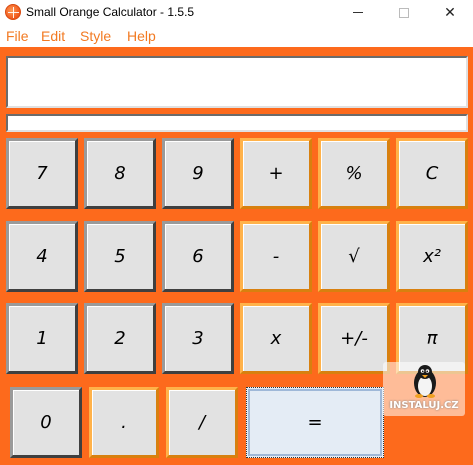  I want to click on key-percent: %, so click(354, 173).